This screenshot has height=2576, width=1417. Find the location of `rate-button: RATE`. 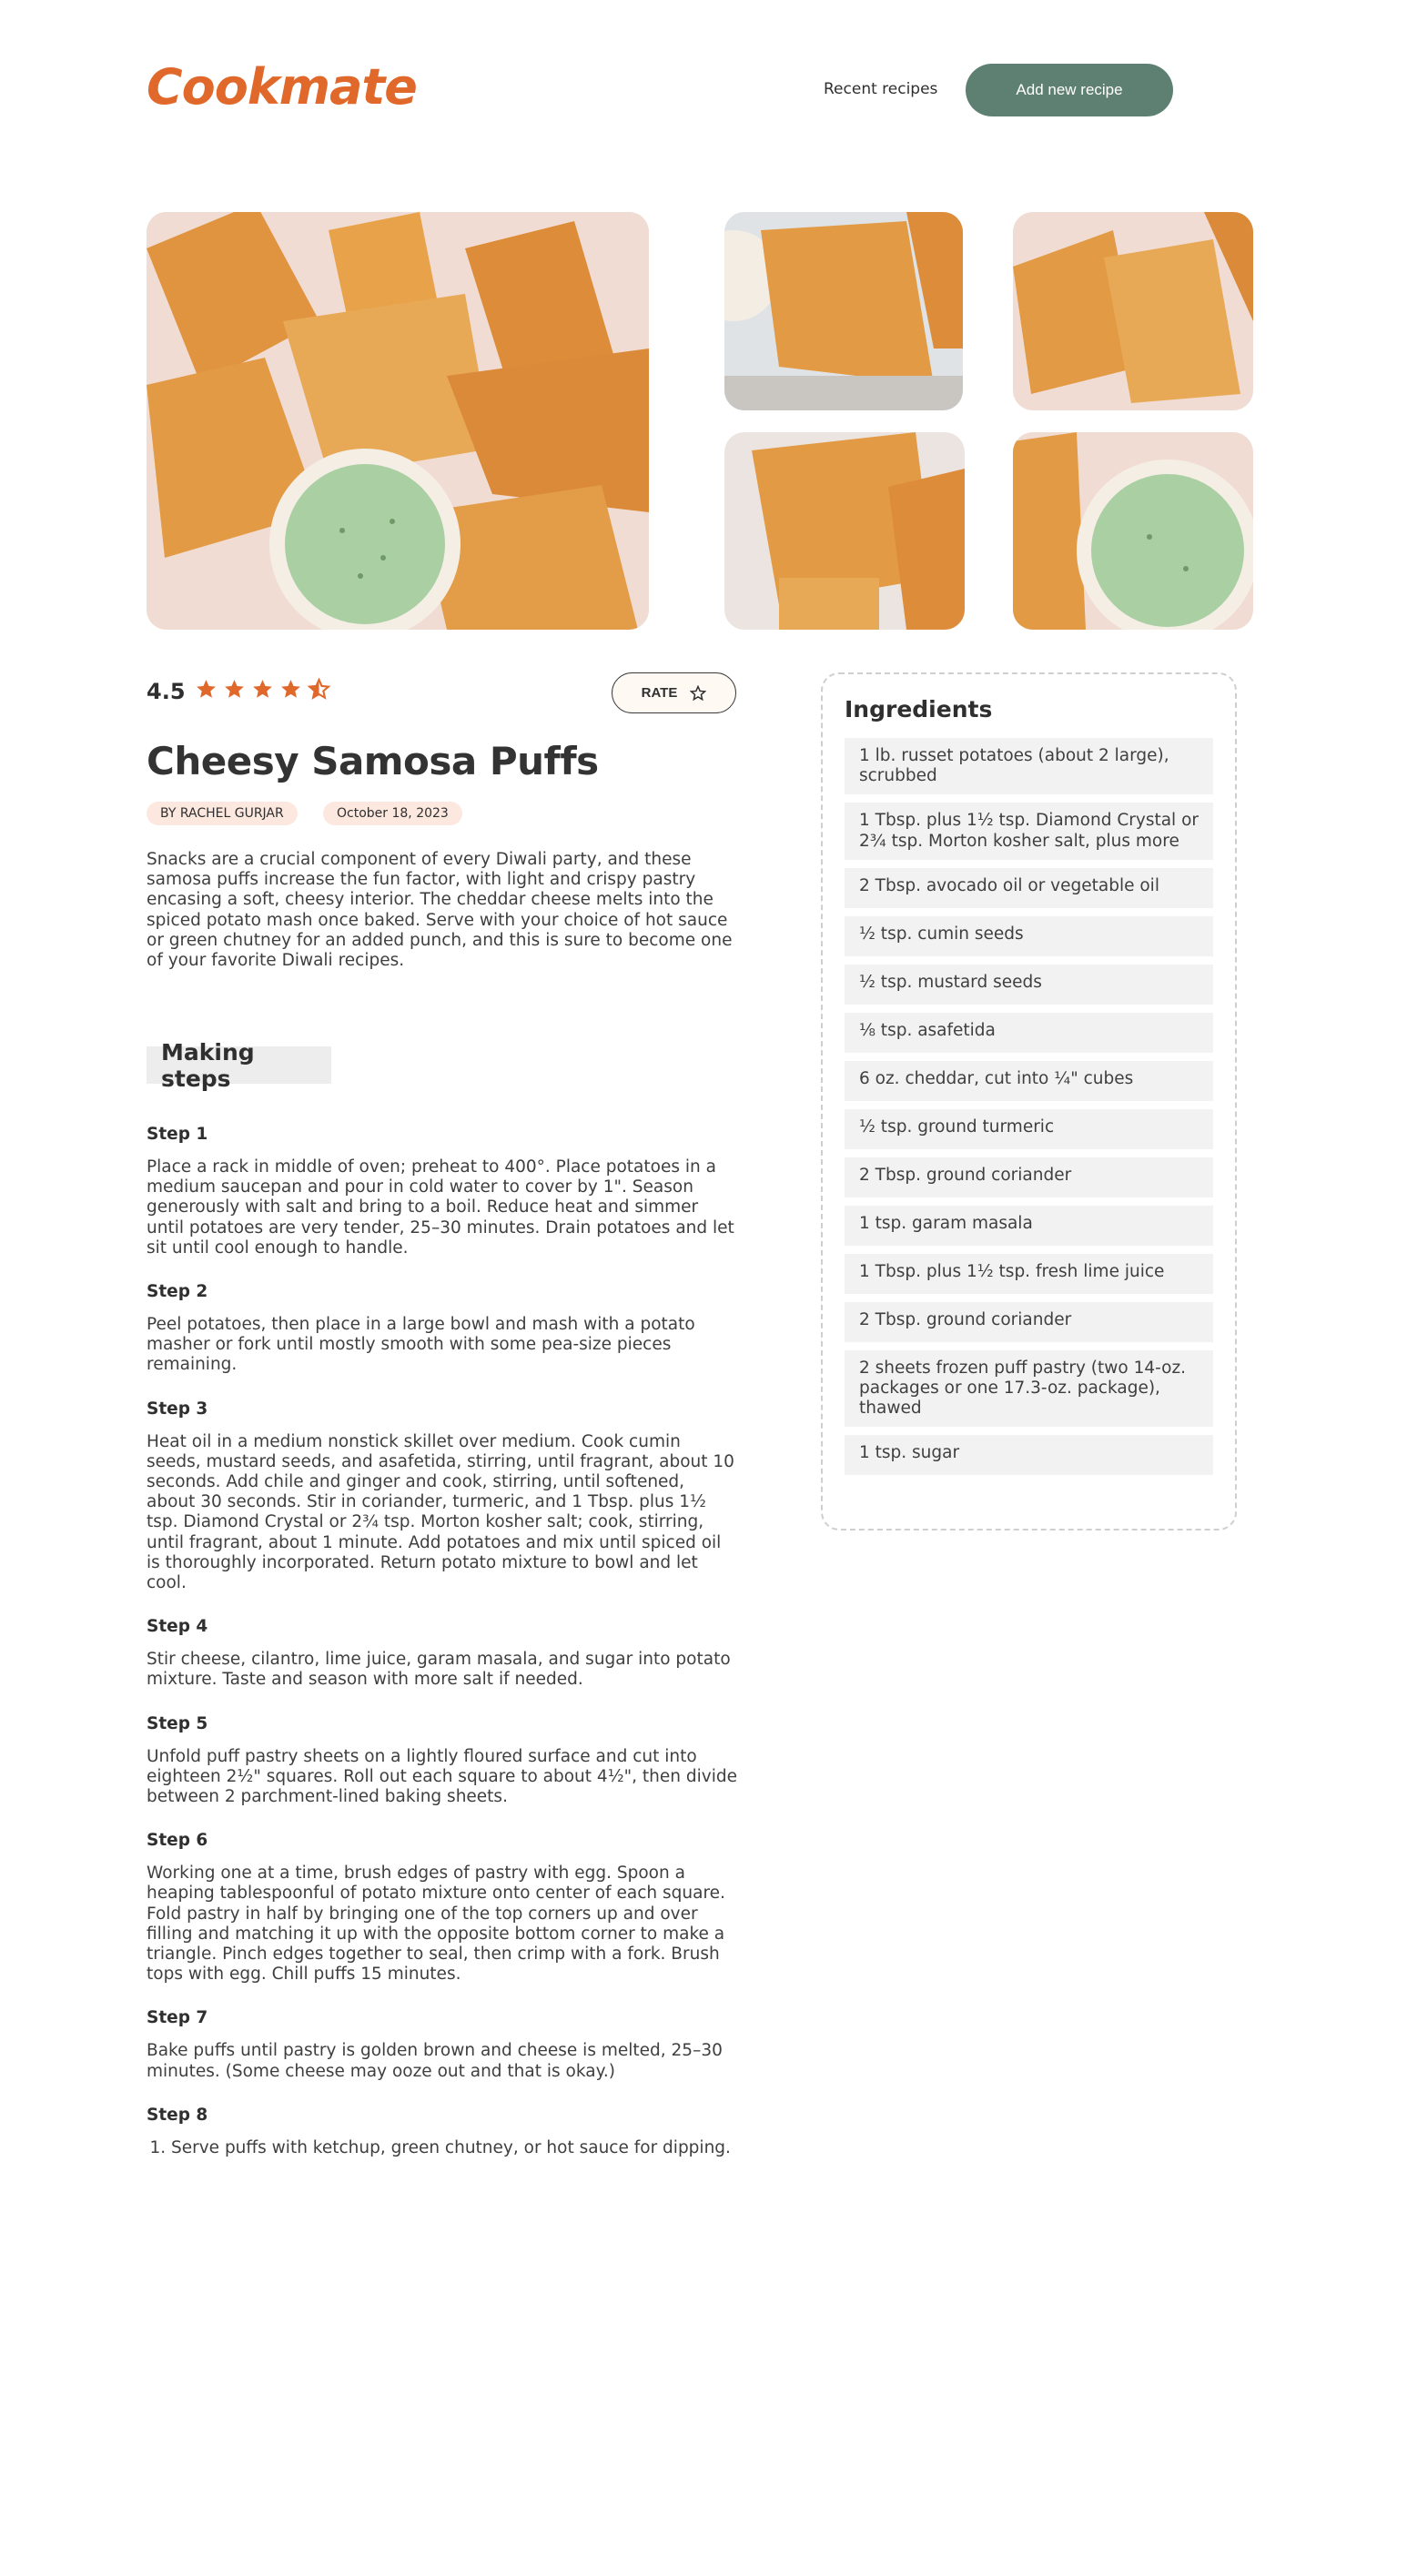

rate-button: RATE is located at coordinates (674, 692).